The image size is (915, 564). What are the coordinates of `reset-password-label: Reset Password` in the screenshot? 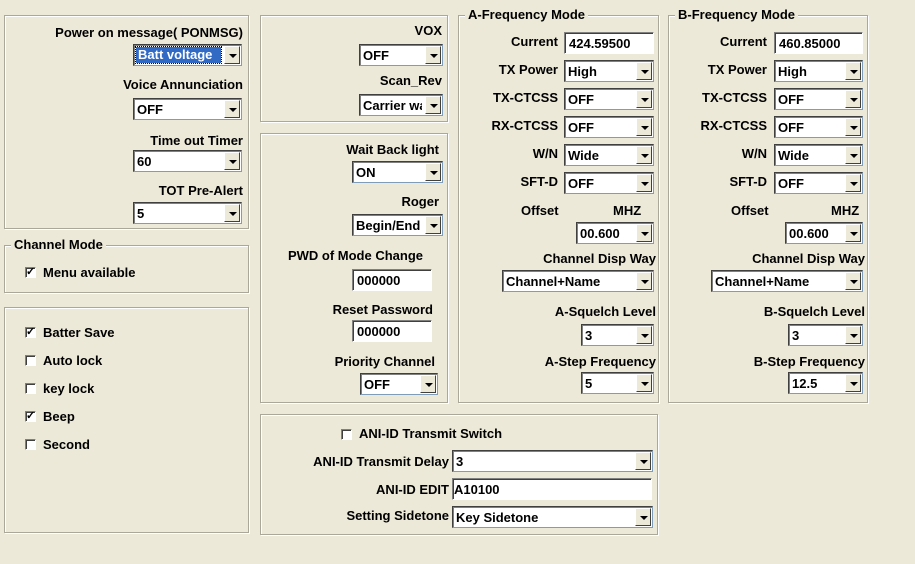 It's located at (382, 309).